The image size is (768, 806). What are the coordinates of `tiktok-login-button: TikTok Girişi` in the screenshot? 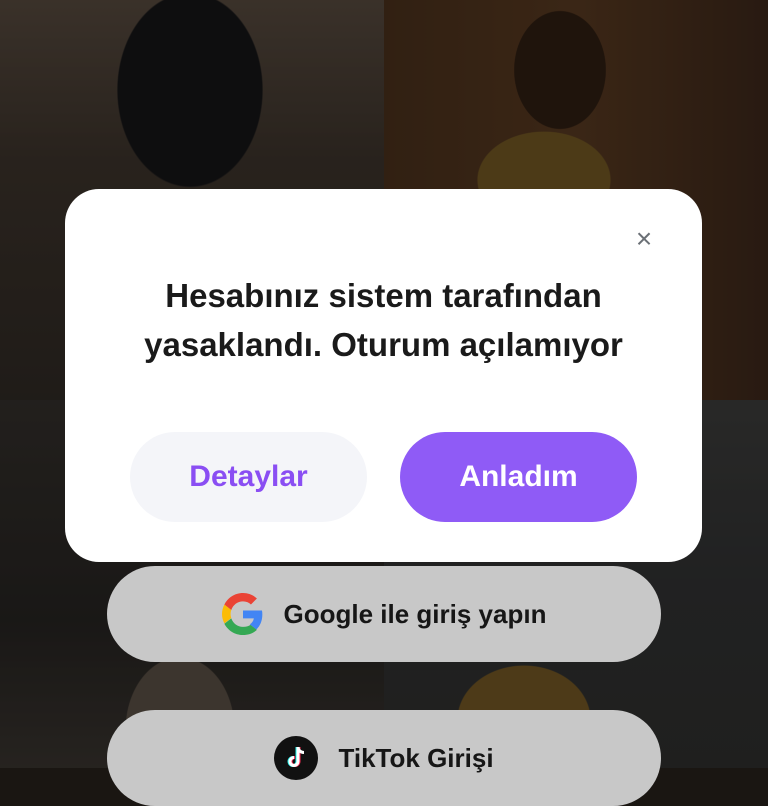 It's located at (384, 758).